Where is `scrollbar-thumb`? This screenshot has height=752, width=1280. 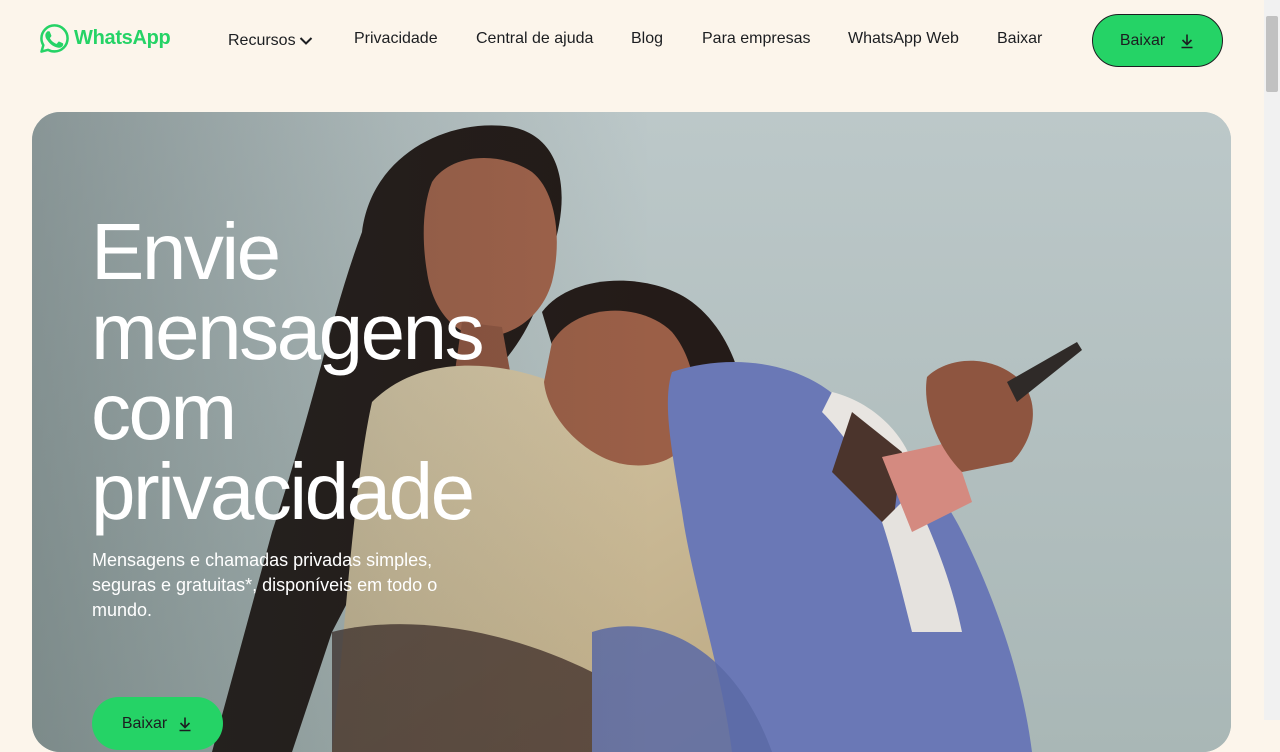
scrollbar-thumb is located at coordinates (1272, 54).